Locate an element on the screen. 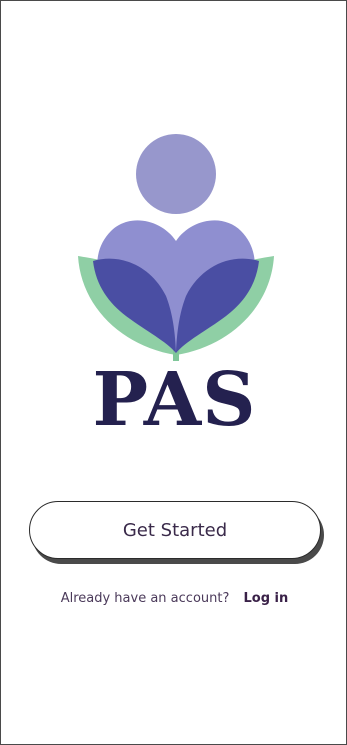 The height and width of the screenshot is (745, 347). login-link: Log in is located at coordinates (266, 598).